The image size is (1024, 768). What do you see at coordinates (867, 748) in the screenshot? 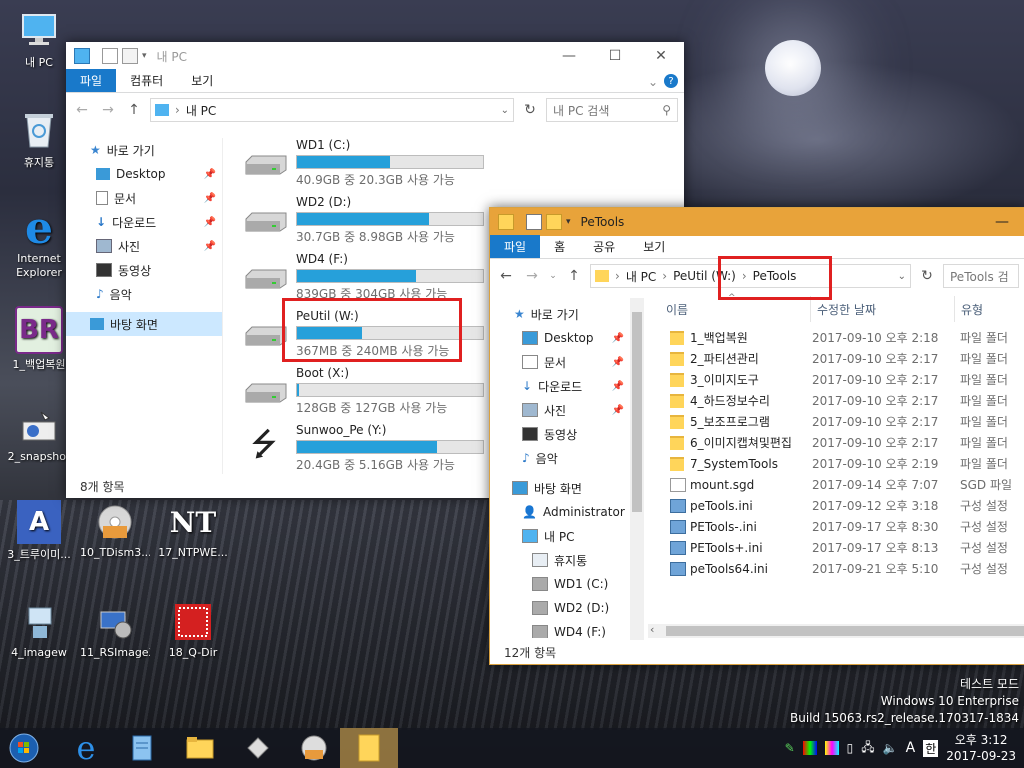
I see `network-icon: 🖧` at bounding box center [867, 748].